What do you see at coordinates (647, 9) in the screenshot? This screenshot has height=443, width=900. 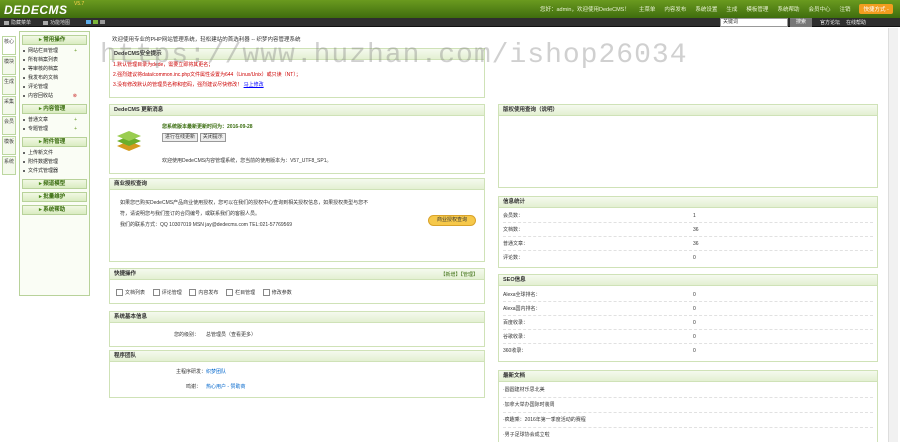 I see `top-nav-main: 主菜单` at bounding box center [647, 9].